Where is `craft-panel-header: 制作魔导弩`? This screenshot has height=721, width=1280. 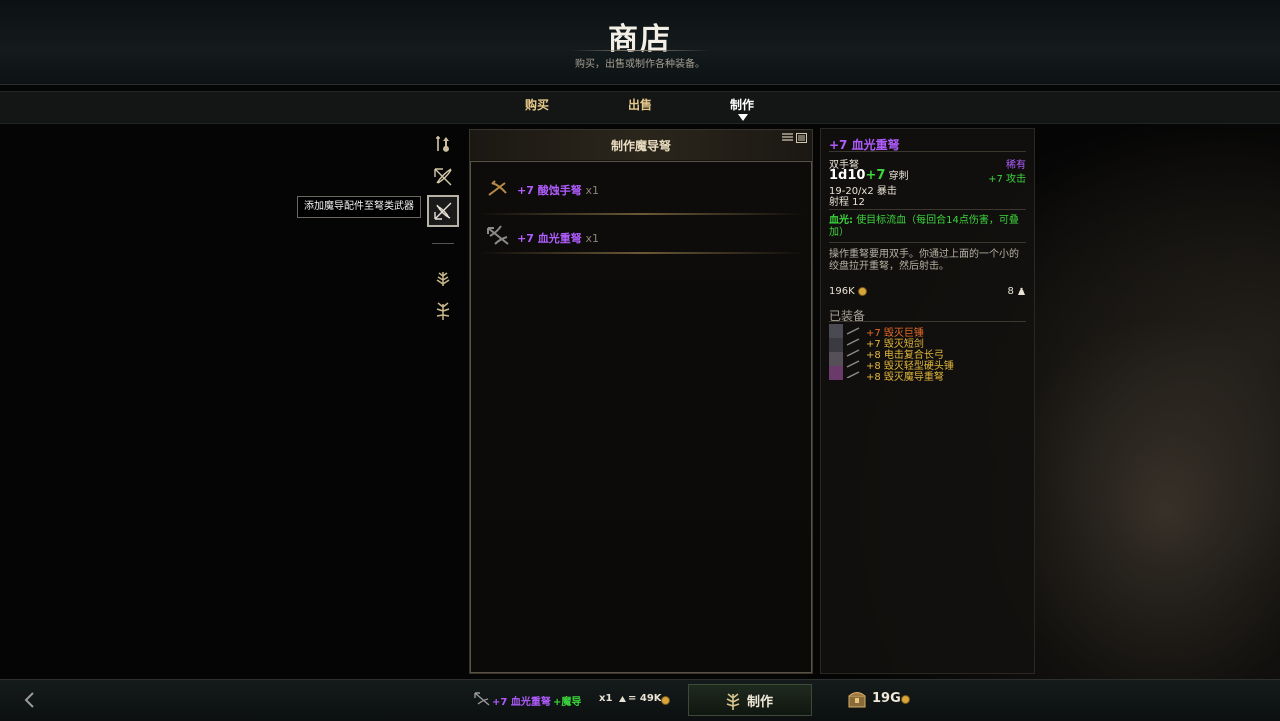
craft-panel-header: 制作魔导弩 is located at coordinates (641, 145).